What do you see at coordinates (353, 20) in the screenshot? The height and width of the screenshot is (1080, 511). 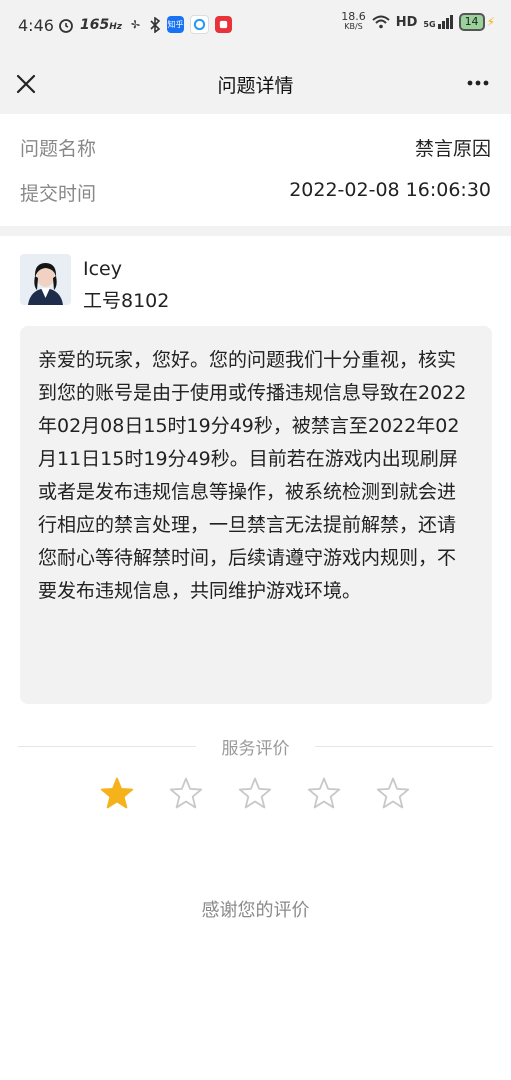 I see `net-speed: 18.6 KB/S` at bounding box center [353, 20].